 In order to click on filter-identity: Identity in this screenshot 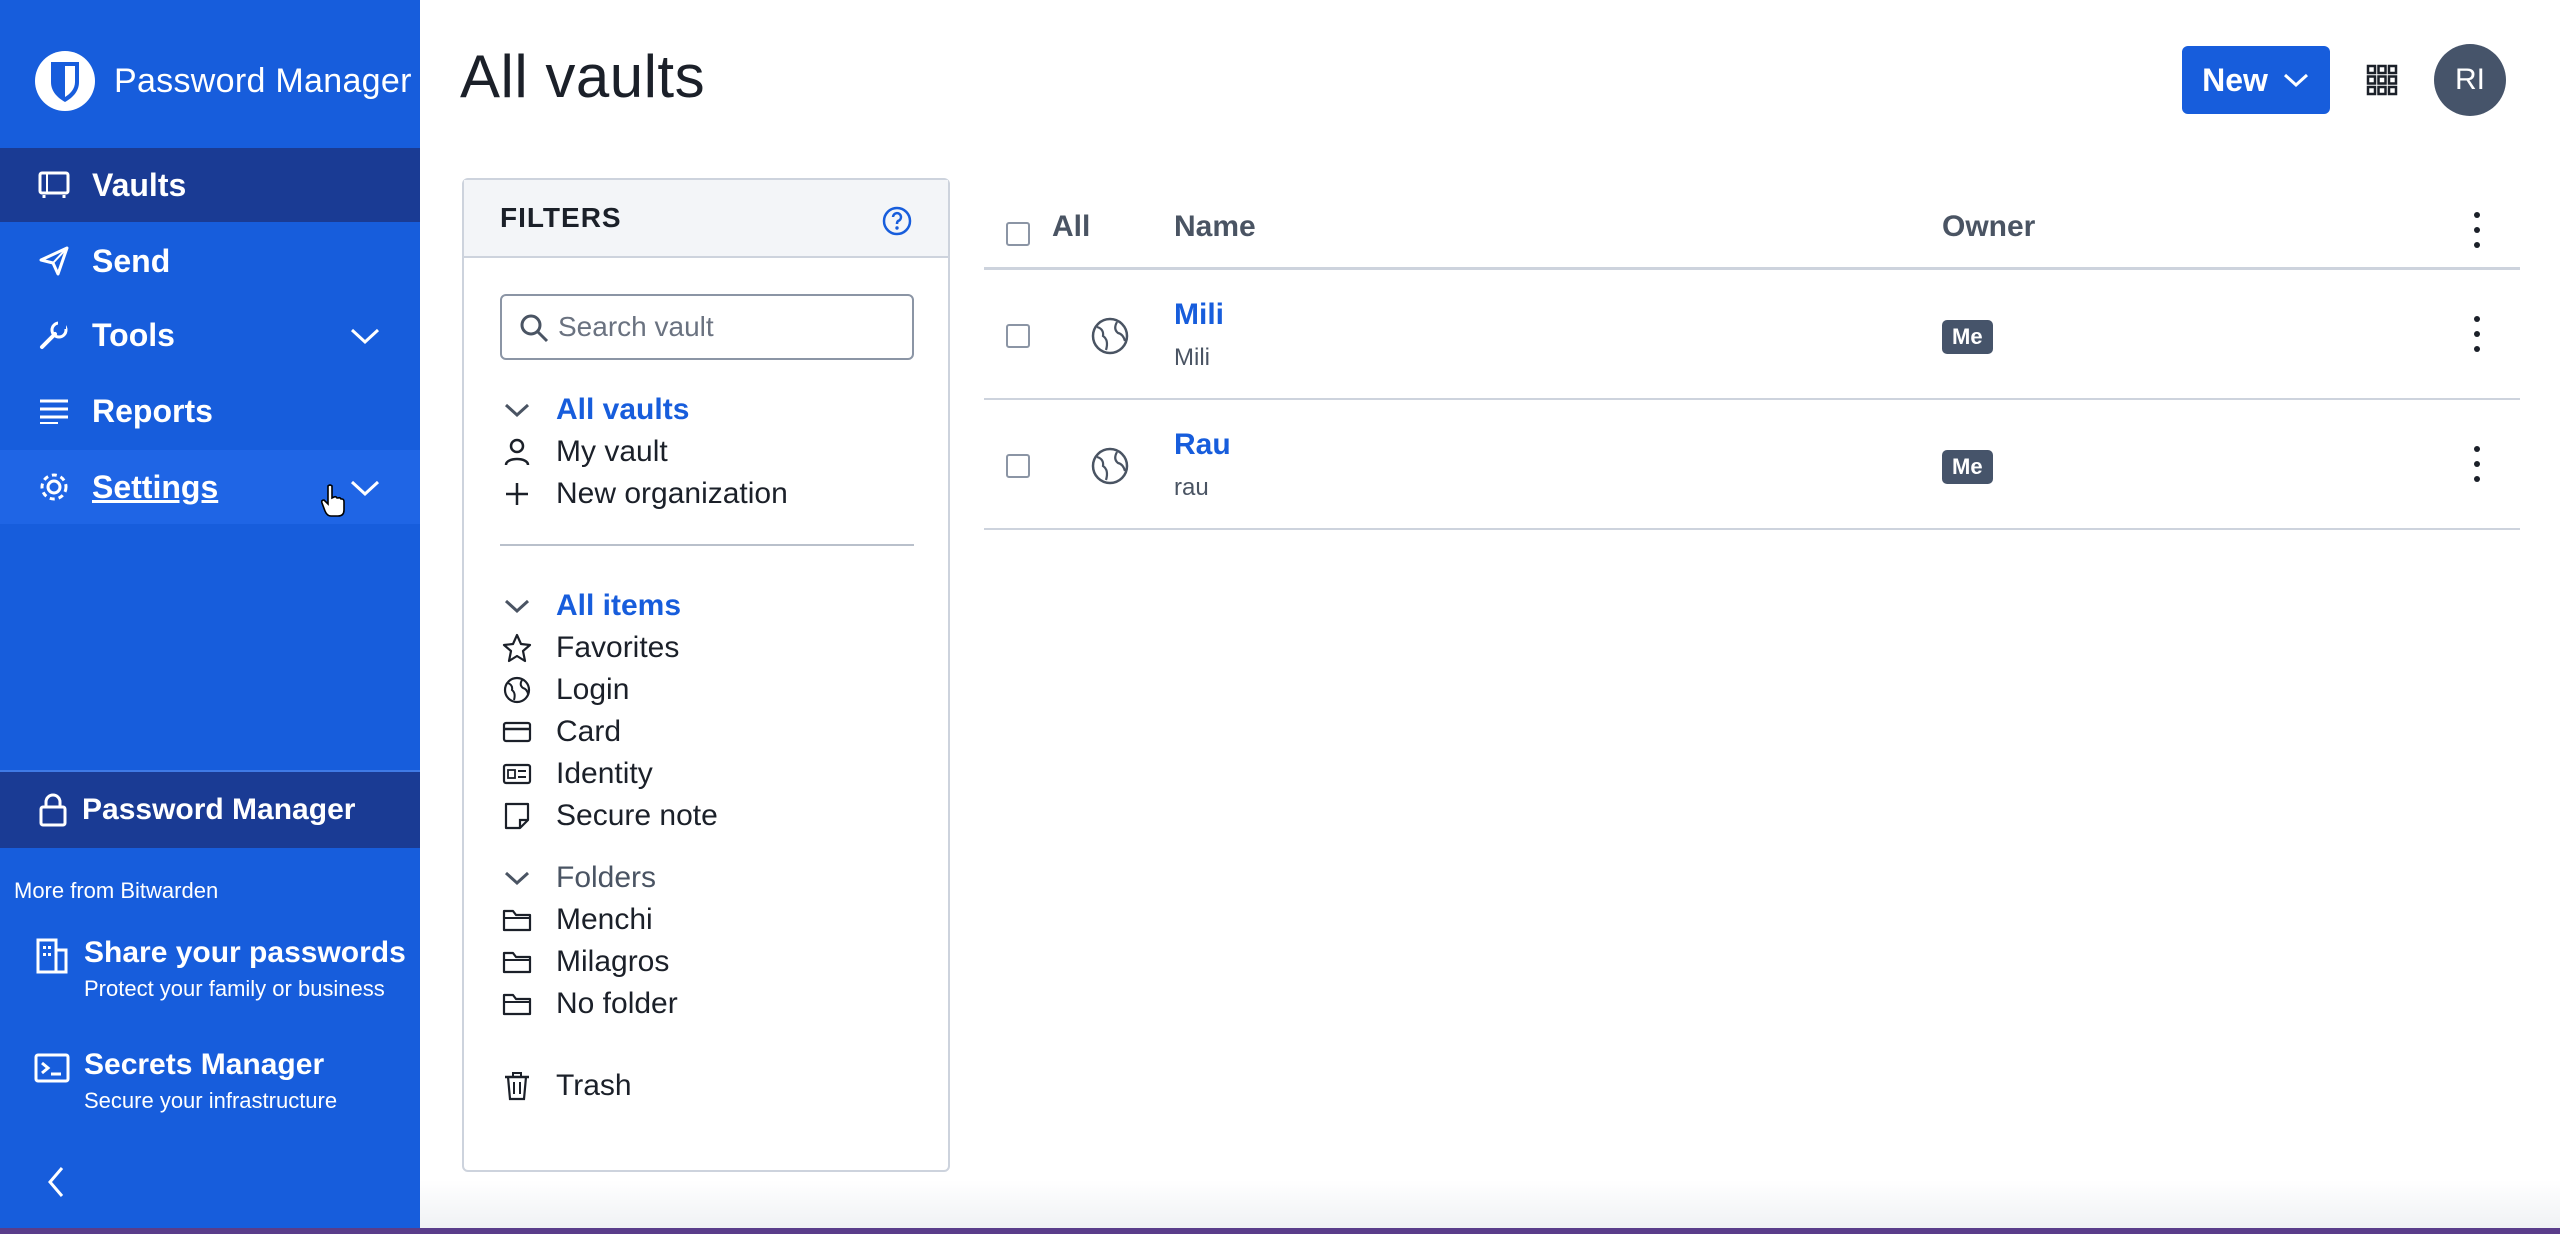, I will do `click(576, 774)`.